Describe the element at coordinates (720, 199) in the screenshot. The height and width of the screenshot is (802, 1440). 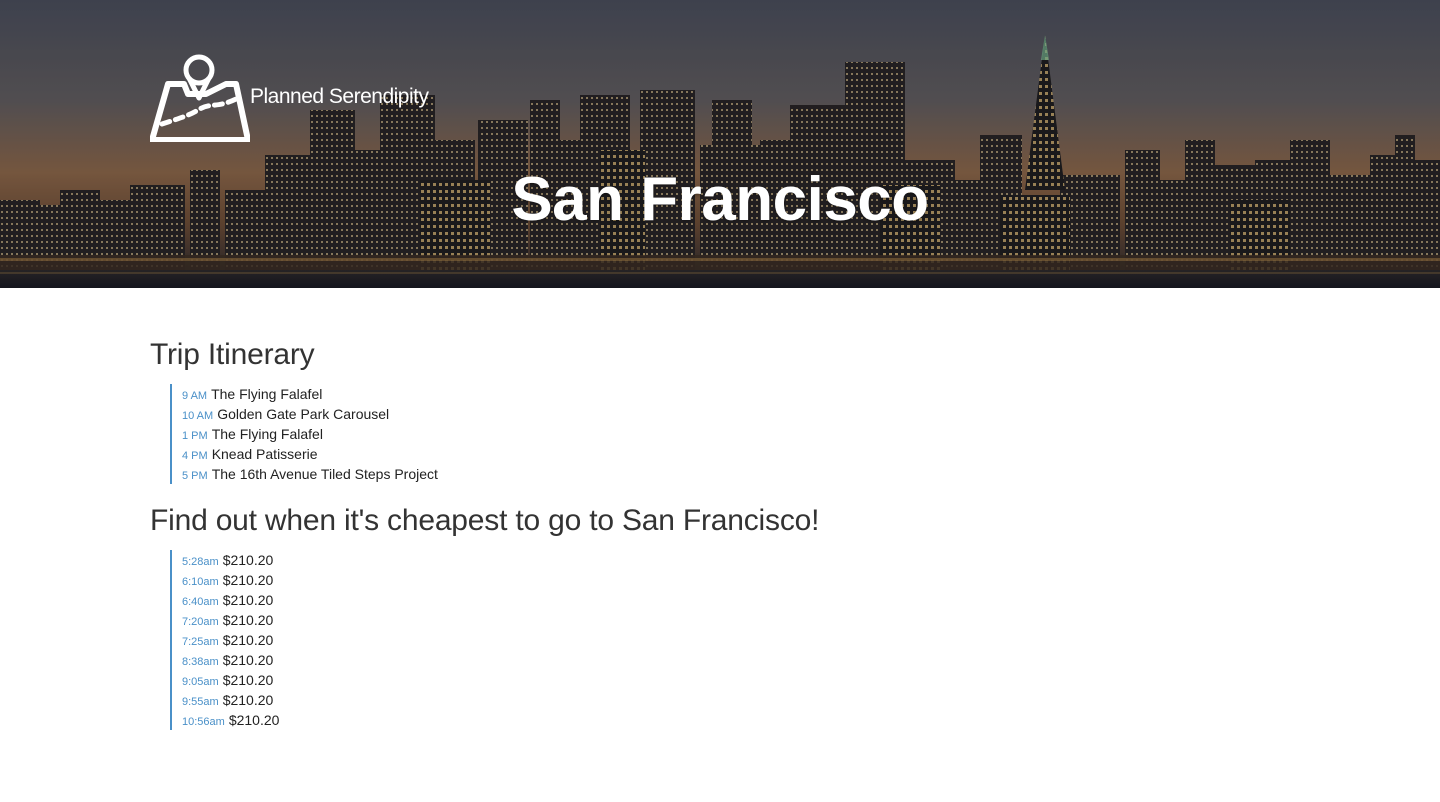
I see `page-title: San Francisco` at that location.